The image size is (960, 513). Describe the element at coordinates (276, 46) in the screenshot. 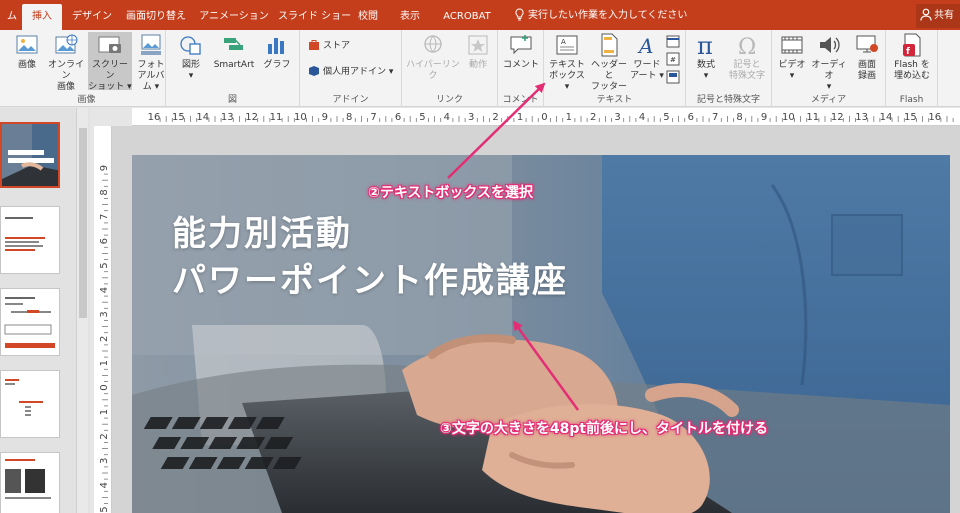

I see `chart-icon` at that location.